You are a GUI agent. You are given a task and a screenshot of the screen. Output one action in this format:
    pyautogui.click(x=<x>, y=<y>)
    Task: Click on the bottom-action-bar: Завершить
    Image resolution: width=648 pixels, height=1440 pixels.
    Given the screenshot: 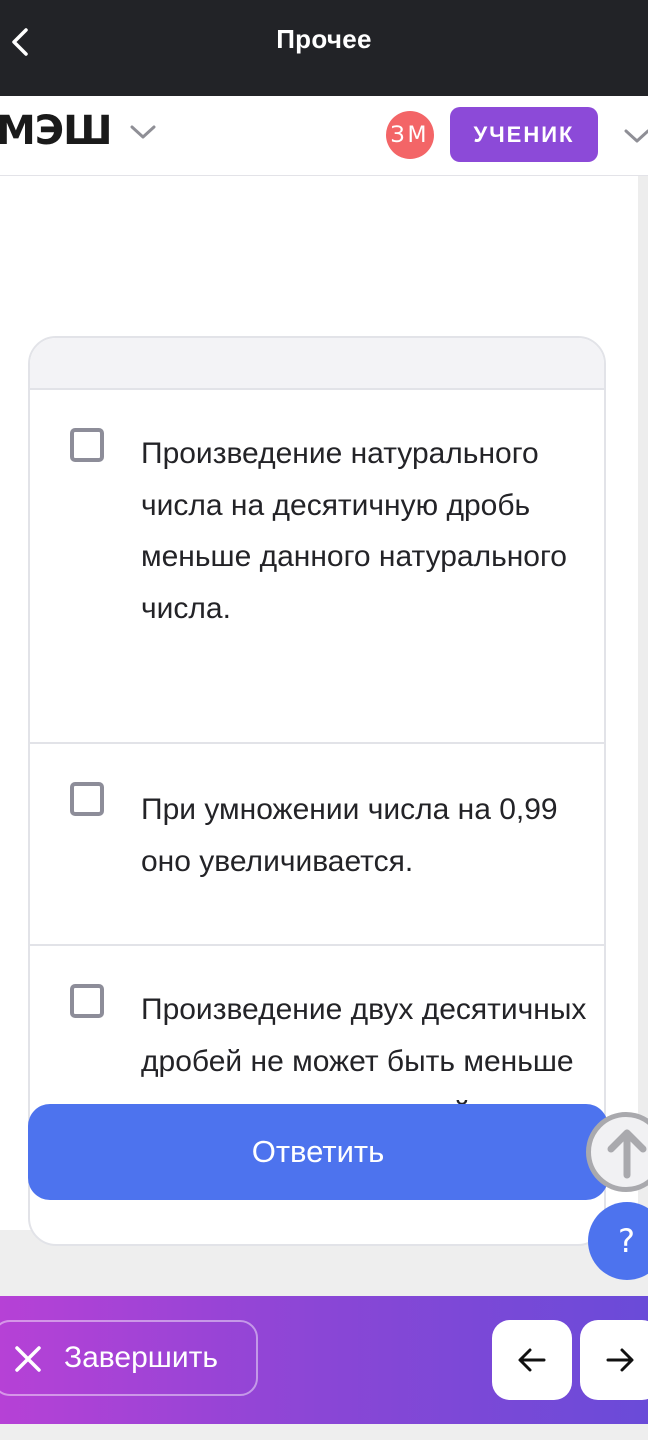 What is the action you would take?
    pyautogui.click(x=324, y=1360)
    